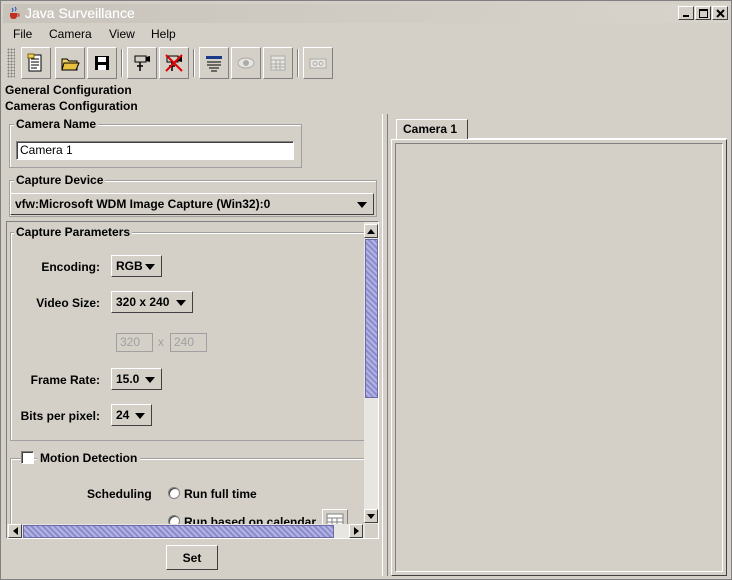  I want to click on bits-per-pixel-select: 24, so click(131, 415).